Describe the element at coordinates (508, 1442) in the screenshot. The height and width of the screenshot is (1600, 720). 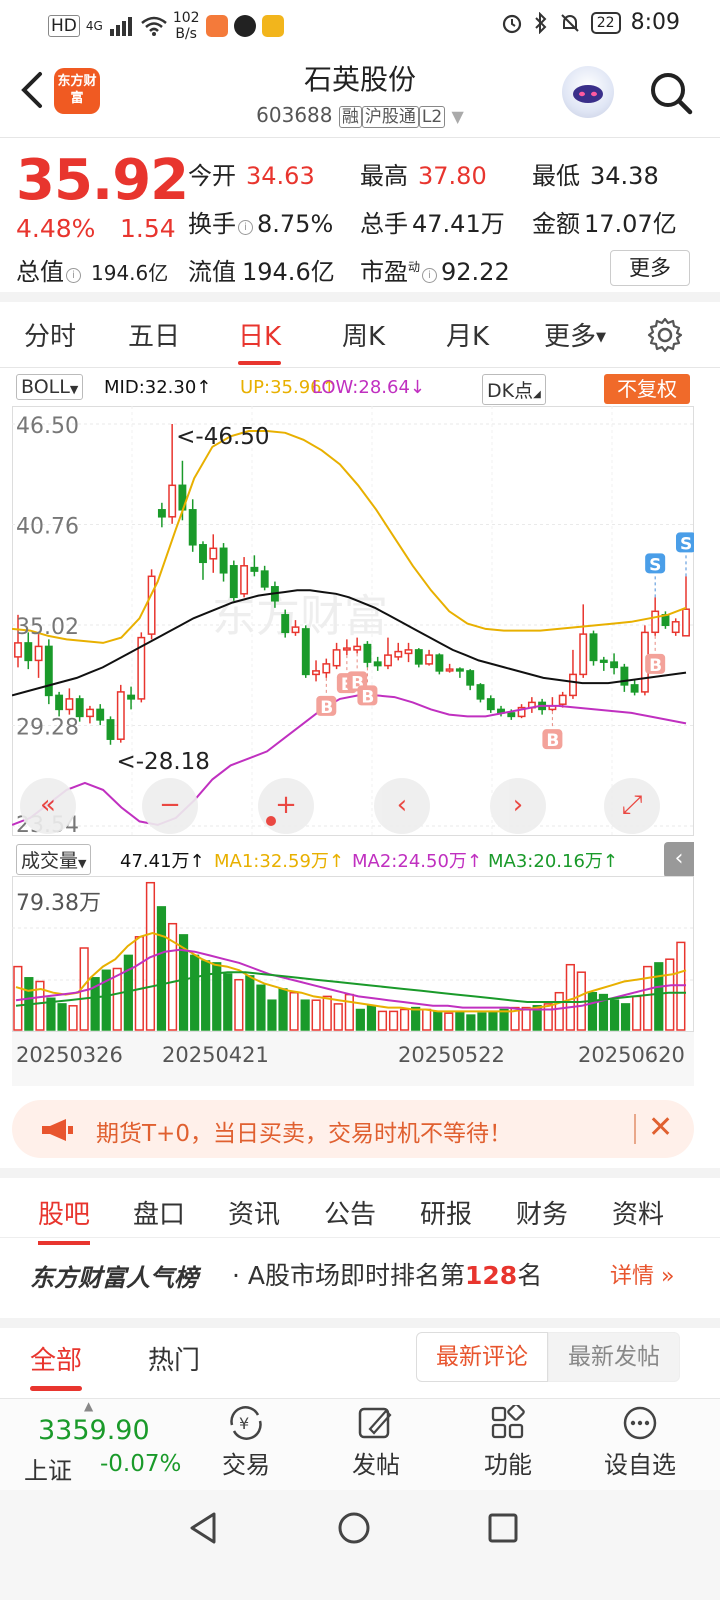
I see `nav-functions: 功能` at that location.